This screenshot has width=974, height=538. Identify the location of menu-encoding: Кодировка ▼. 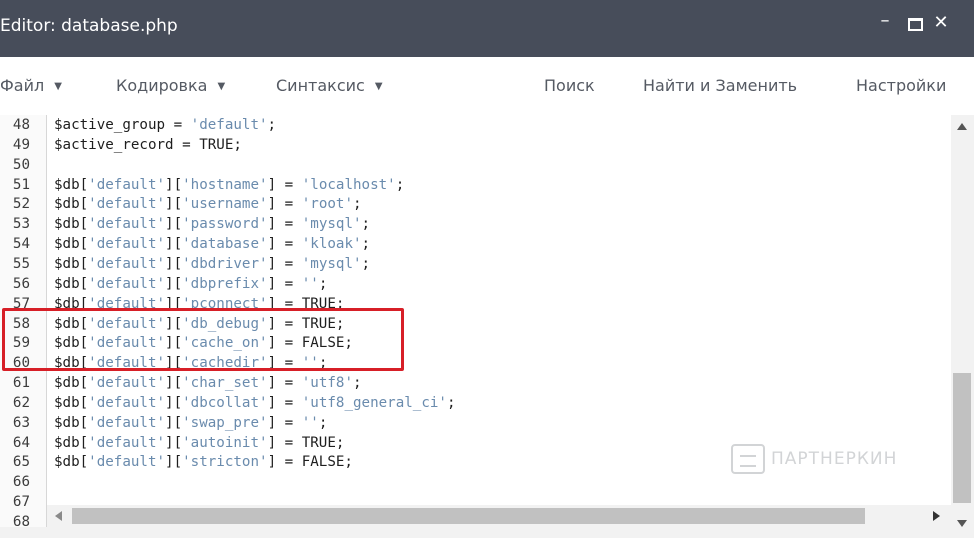
(170, 85).